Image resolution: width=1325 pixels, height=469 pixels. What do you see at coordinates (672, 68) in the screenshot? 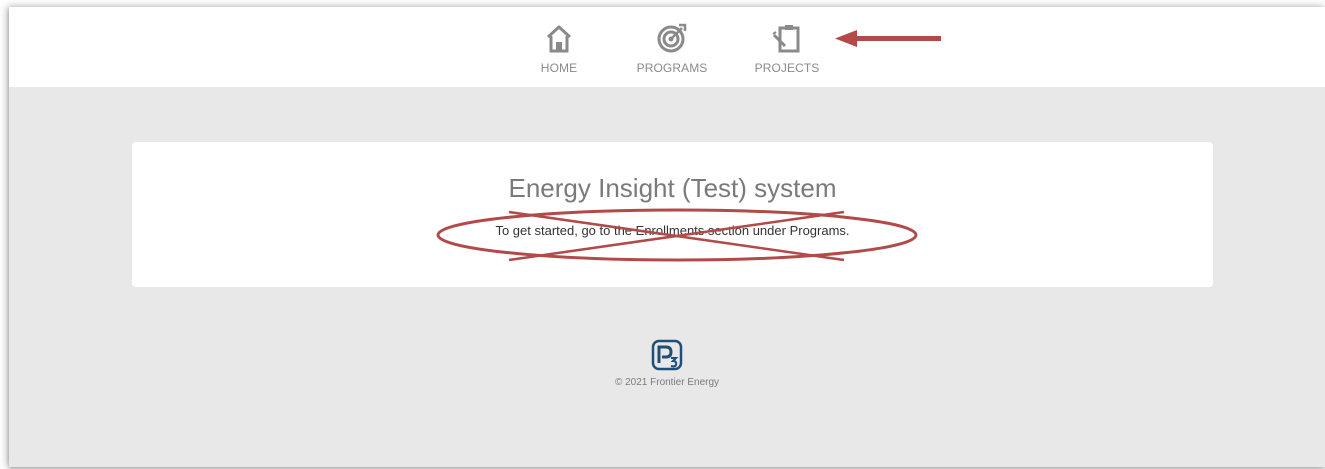
I see `nav-programs-label: PROGRAMS` at bounding box center [672, 68].